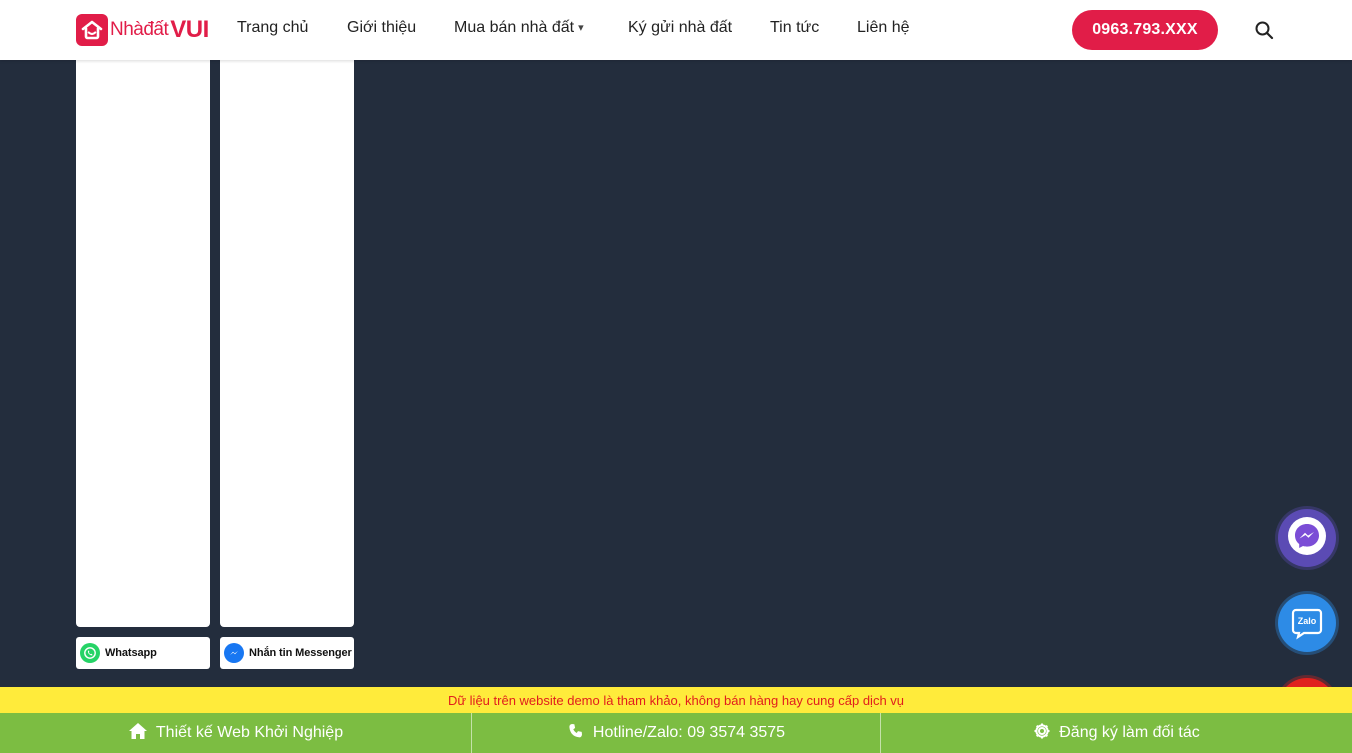 The height and width of the screenshot is (753, 1352). What do you see at coordinates (287, 343) in the screenshot?
I see `content-card-messenger` at bounding box center [287, 343].